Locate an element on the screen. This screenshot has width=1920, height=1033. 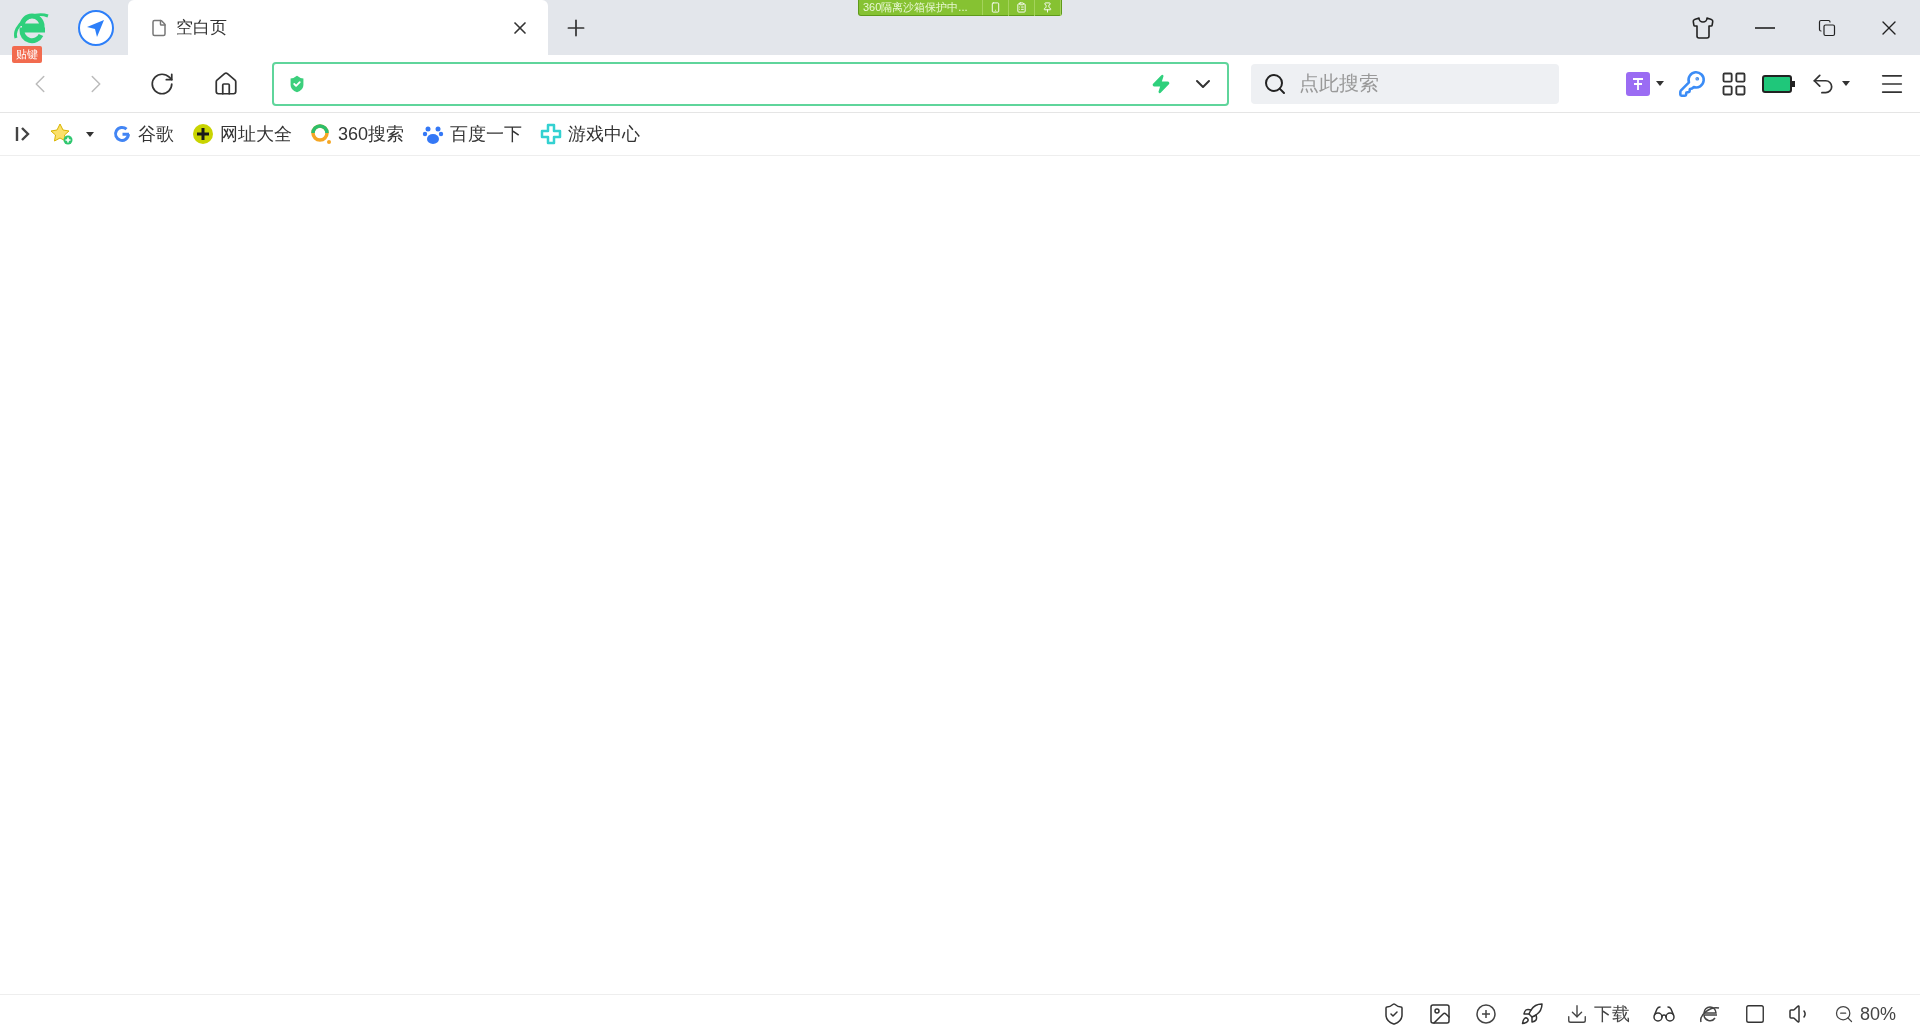
battery-button is located at coordinates (1779, 83).